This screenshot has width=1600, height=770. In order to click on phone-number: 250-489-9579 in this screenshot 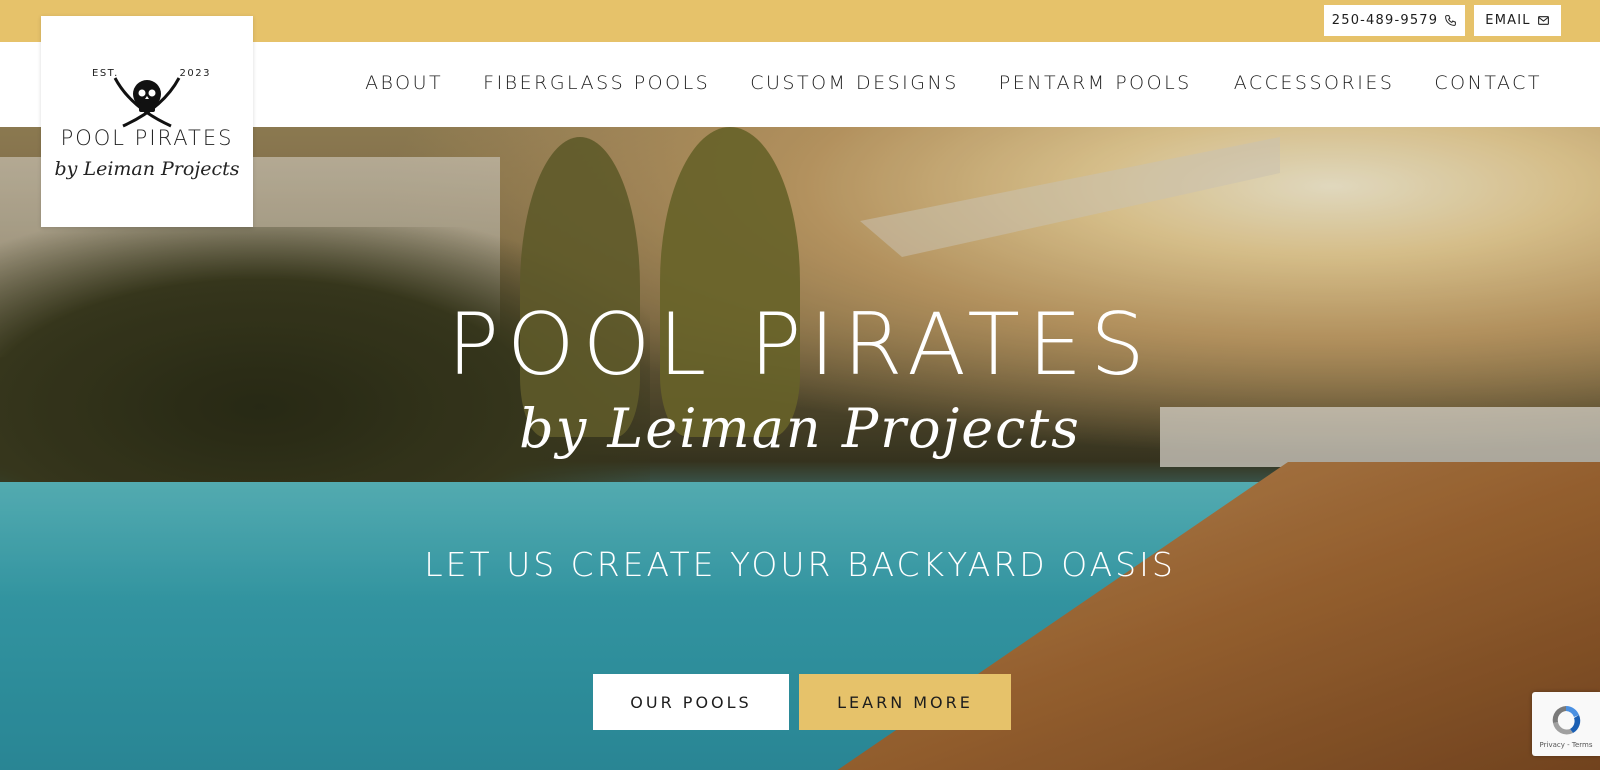, I will do `click(1385, 20)`.